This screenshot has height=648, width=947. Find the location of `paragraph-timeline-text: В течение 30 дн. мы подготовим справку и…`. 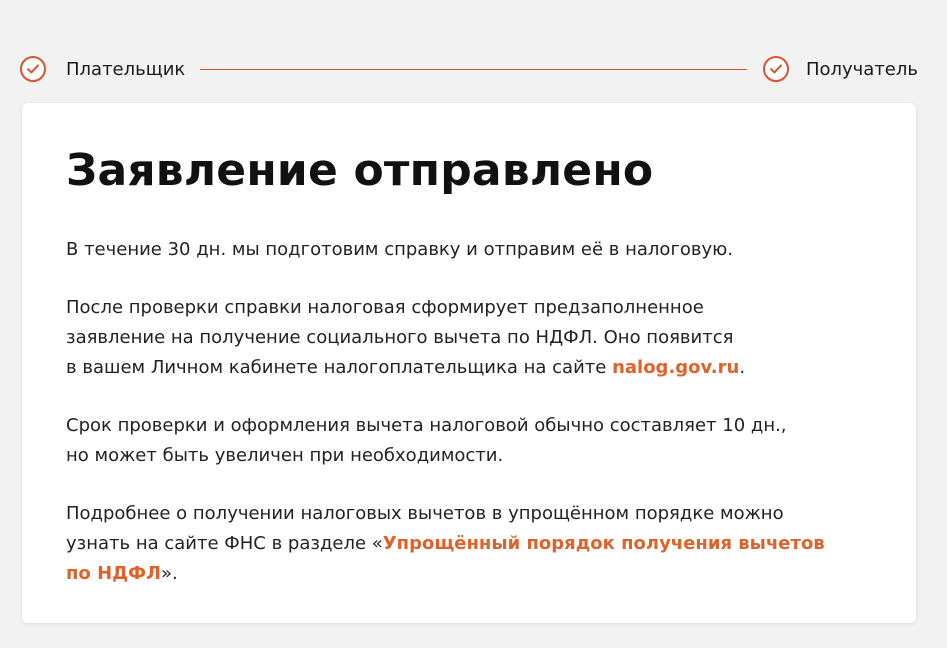

paragraph-timeline-text: В течение 30 дн. мы подготовим справку и… is located at coordinates (400, 249).